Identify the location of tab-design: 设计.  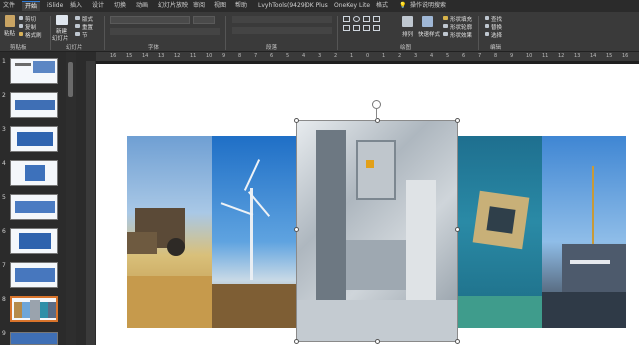
(98, 6).